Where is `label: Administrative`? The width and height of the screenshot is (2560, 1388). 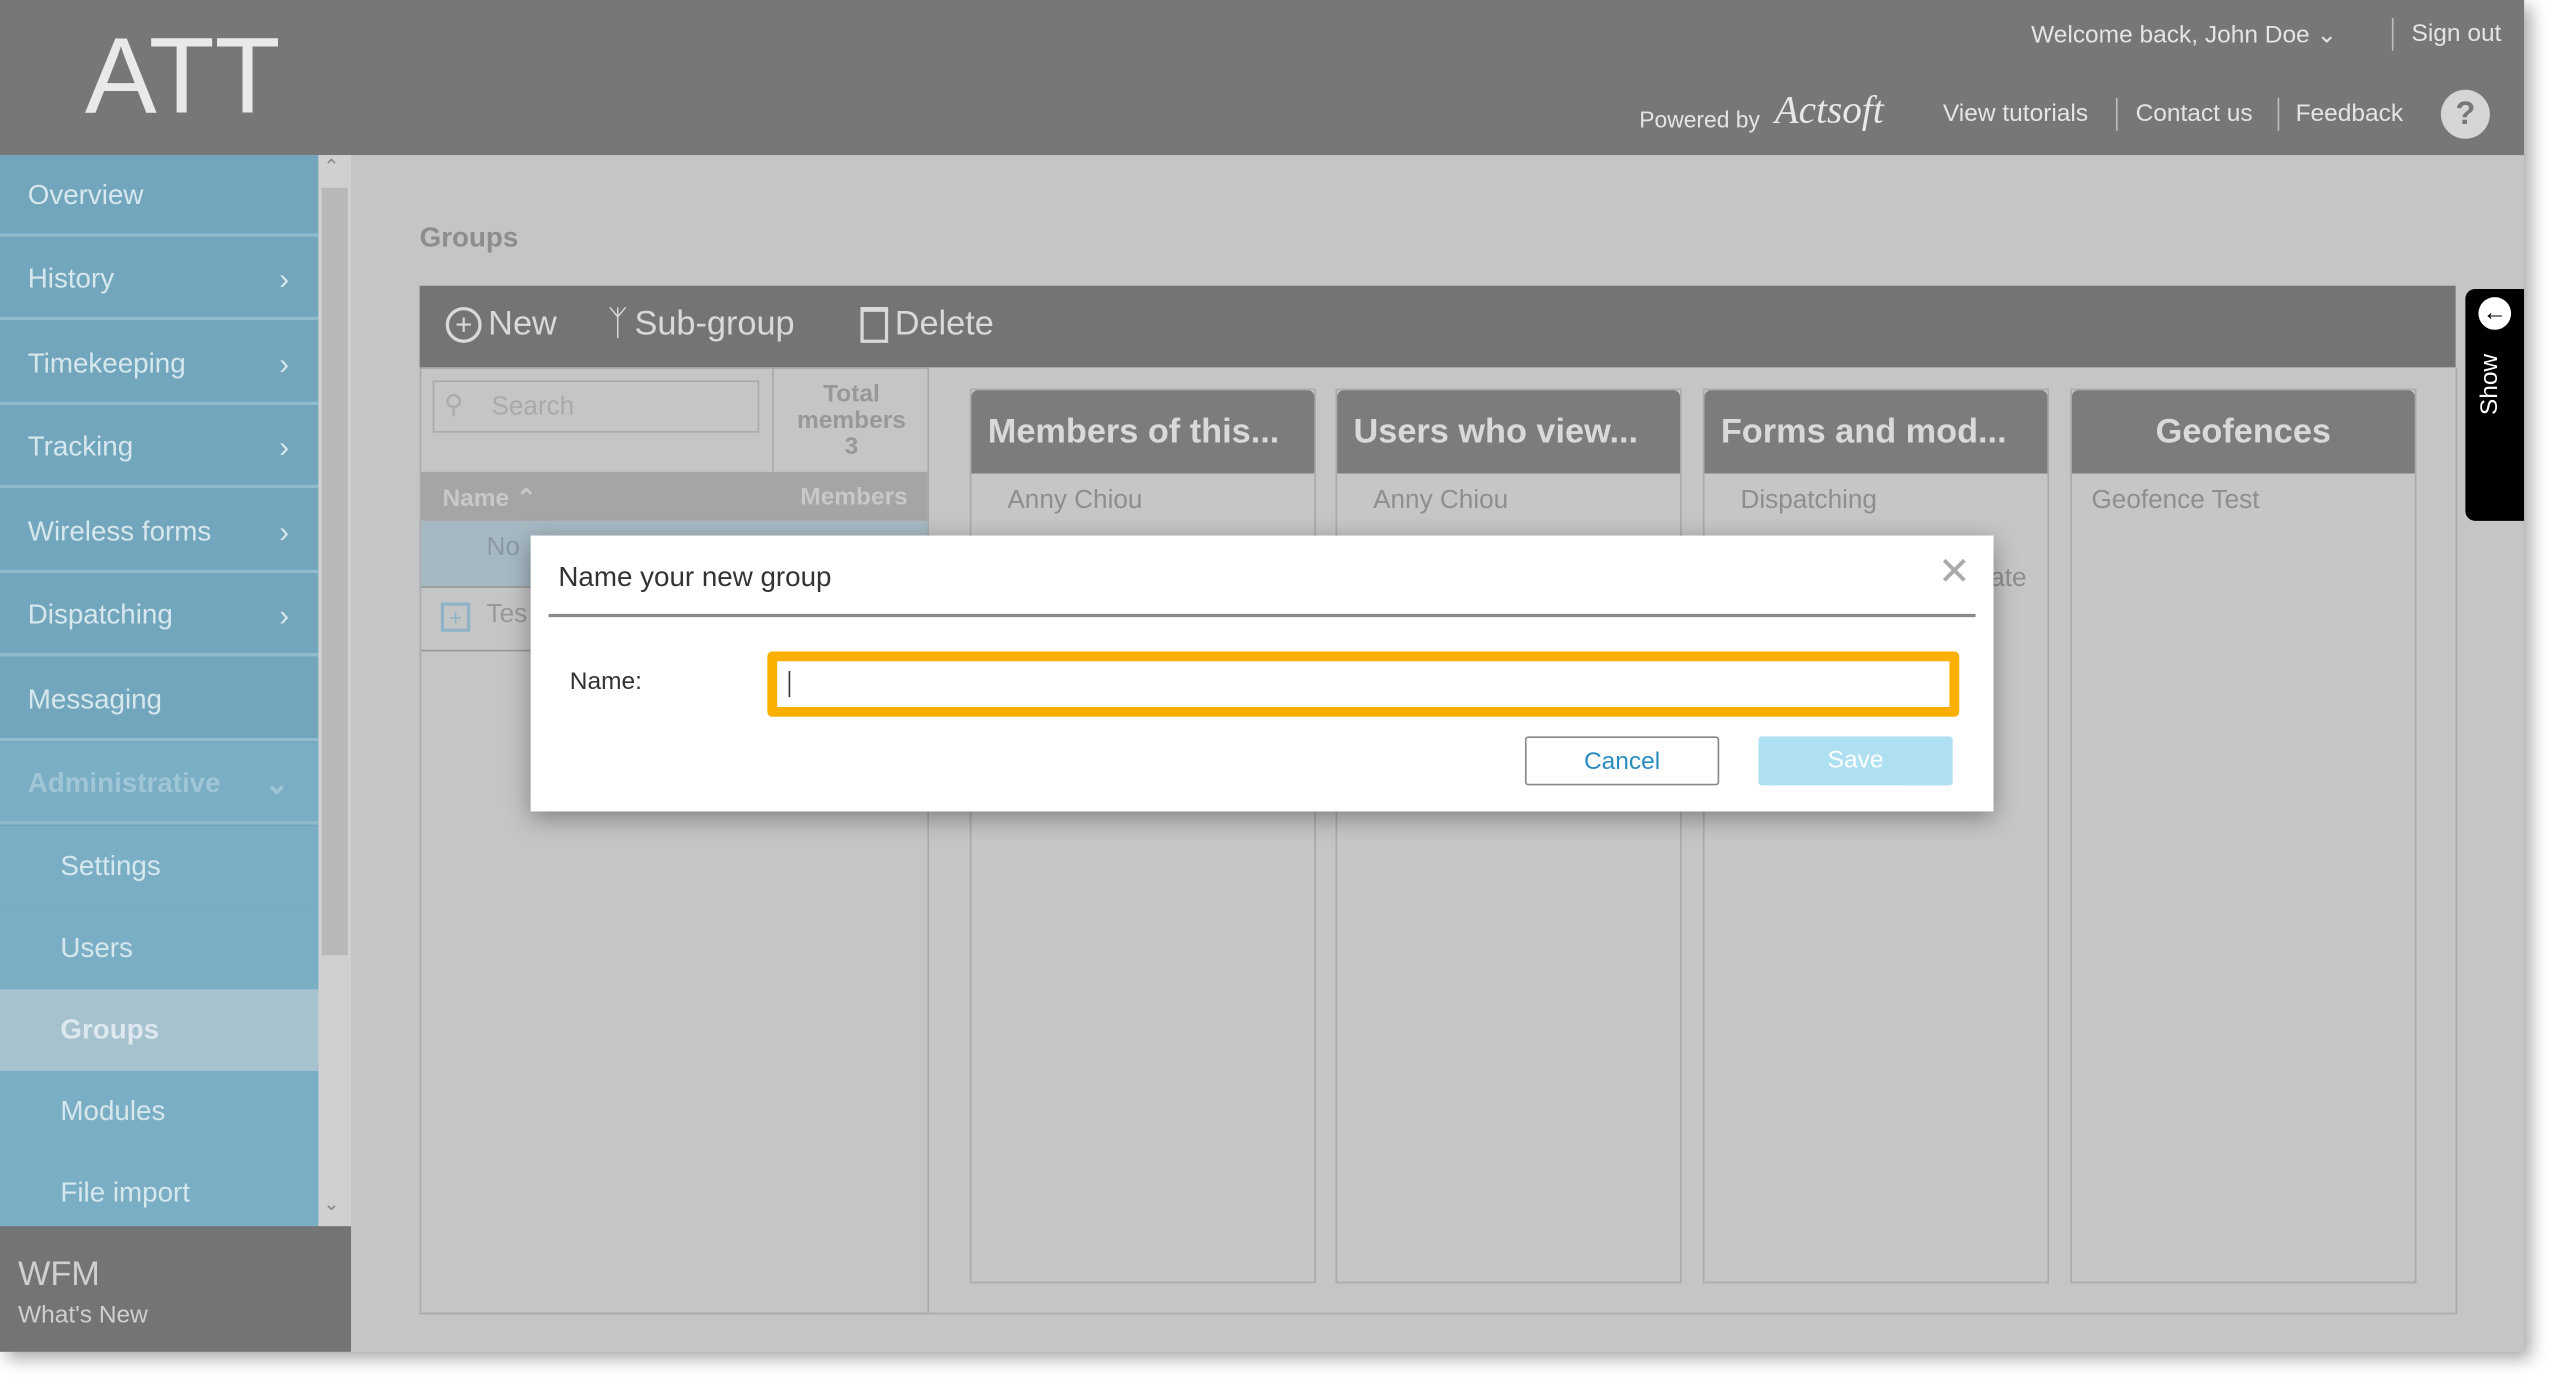 label: Administrative is located at coordinates (124, 783).